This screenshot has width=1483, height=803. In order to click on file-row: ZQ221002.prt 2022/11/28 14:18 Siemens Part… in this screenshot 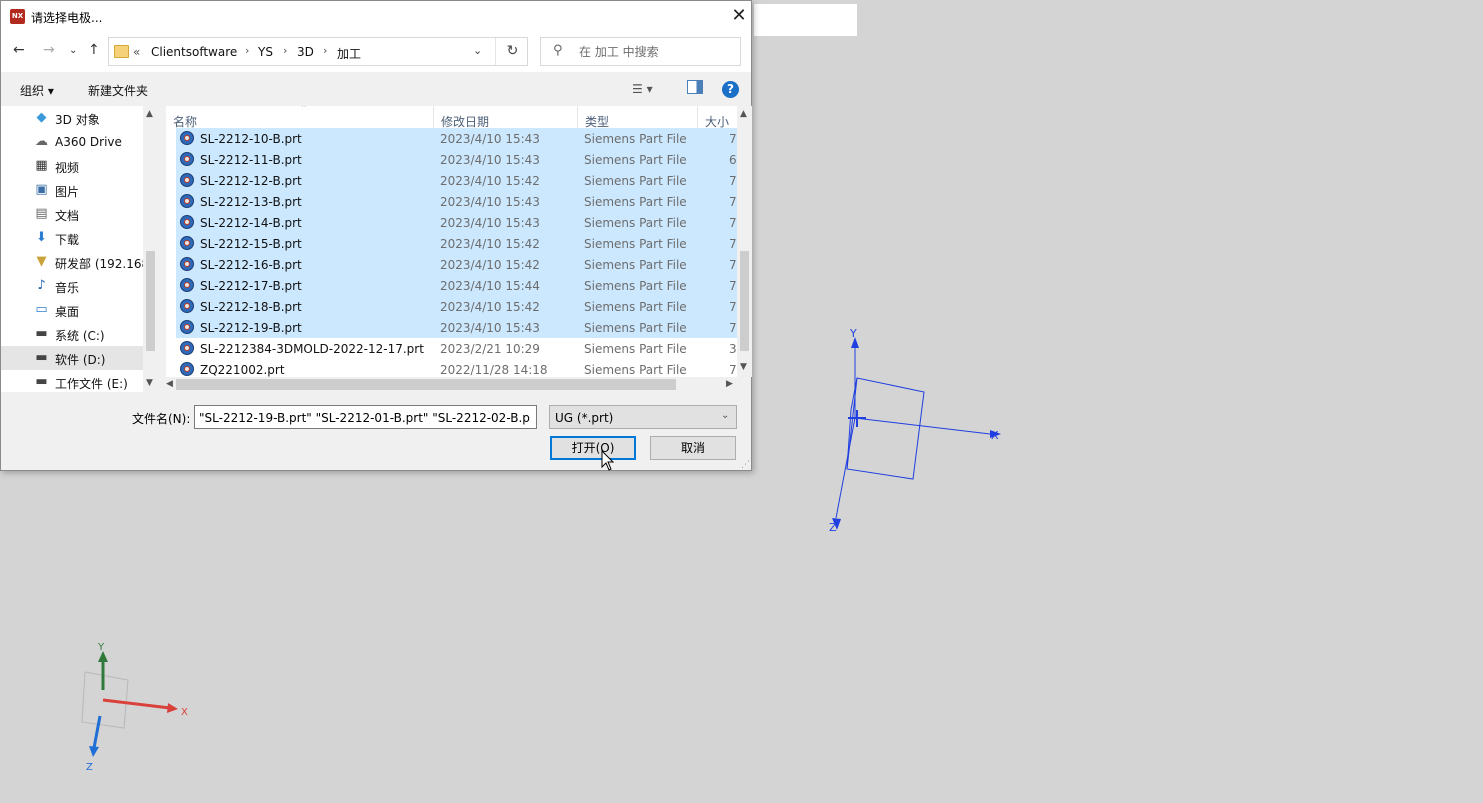, I will do `click(456, 368)`.